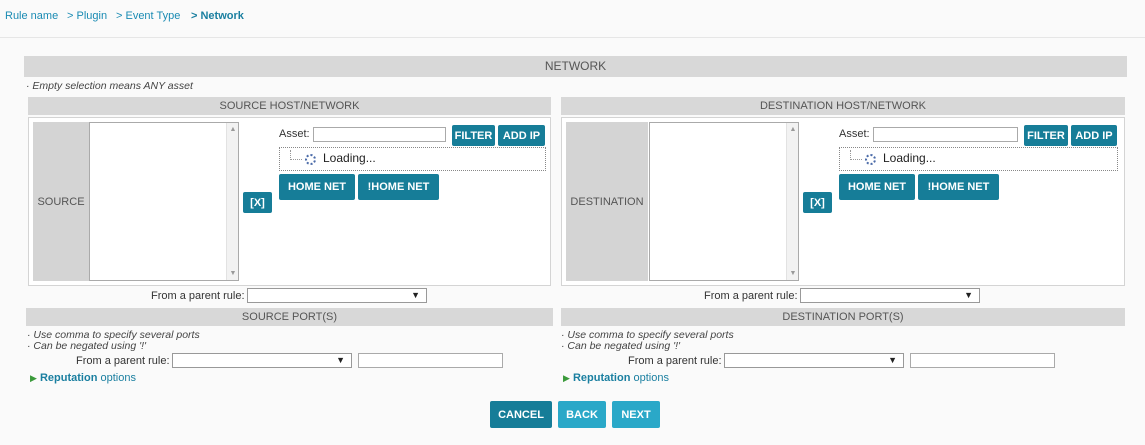 The height and width of the screenshot is (445, 1145). What do you see at coordinates (582, 414) in the screenshot?
I see `back-button: BACK` at bounding box center [582, 414].